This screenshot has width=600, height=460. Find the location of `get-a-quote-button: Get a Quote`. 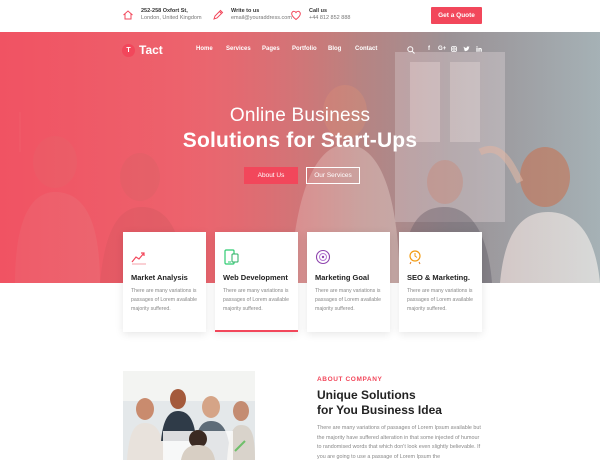

get-a-quote-button: Get a Quote is located at coordinates (456, 15).